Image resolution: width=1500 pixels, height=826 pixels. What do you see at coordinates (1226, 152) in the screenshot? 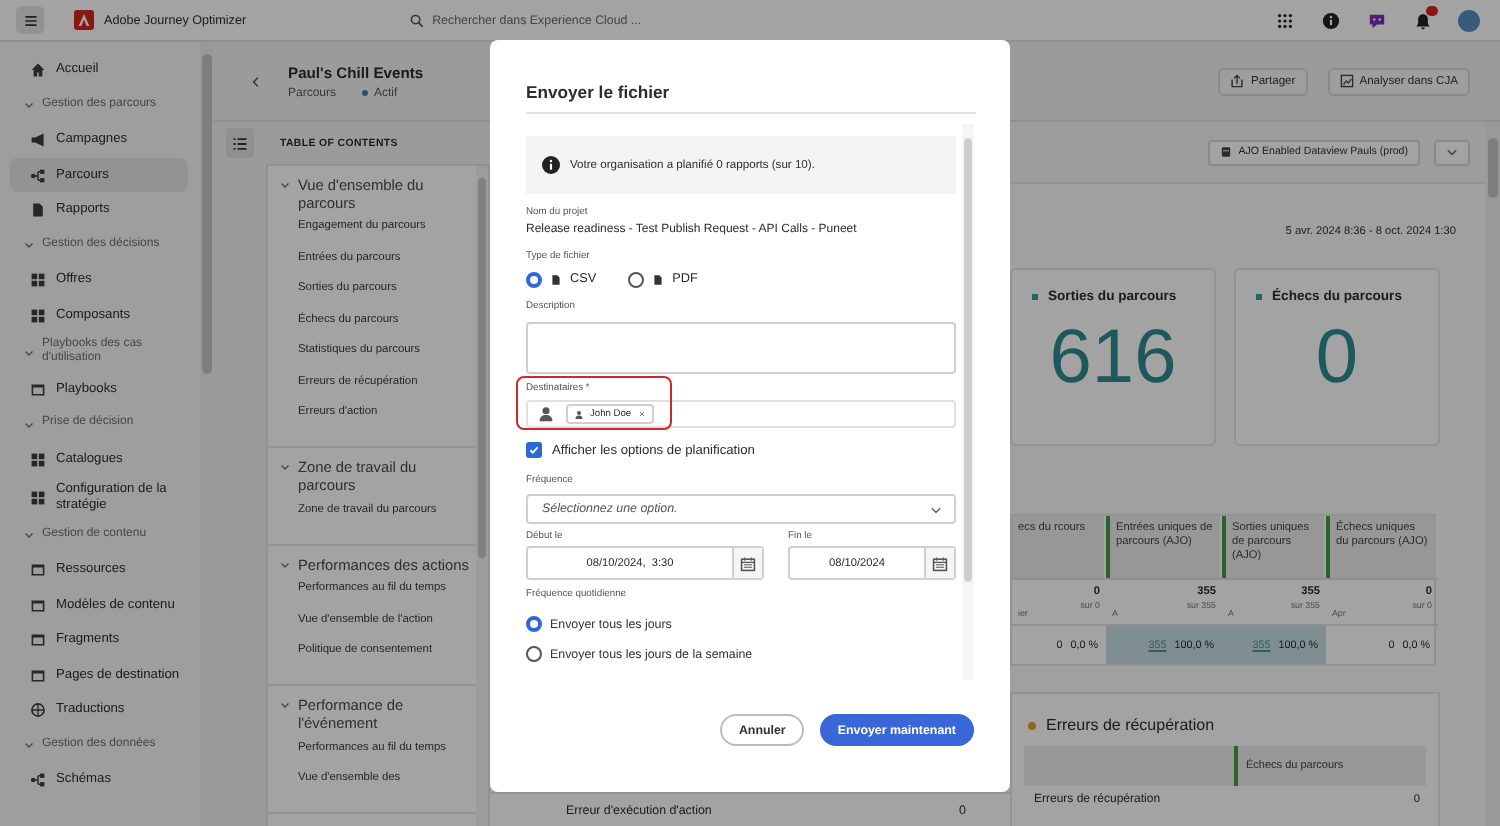
I see `database-icon` at bounding box center [1226, 152].